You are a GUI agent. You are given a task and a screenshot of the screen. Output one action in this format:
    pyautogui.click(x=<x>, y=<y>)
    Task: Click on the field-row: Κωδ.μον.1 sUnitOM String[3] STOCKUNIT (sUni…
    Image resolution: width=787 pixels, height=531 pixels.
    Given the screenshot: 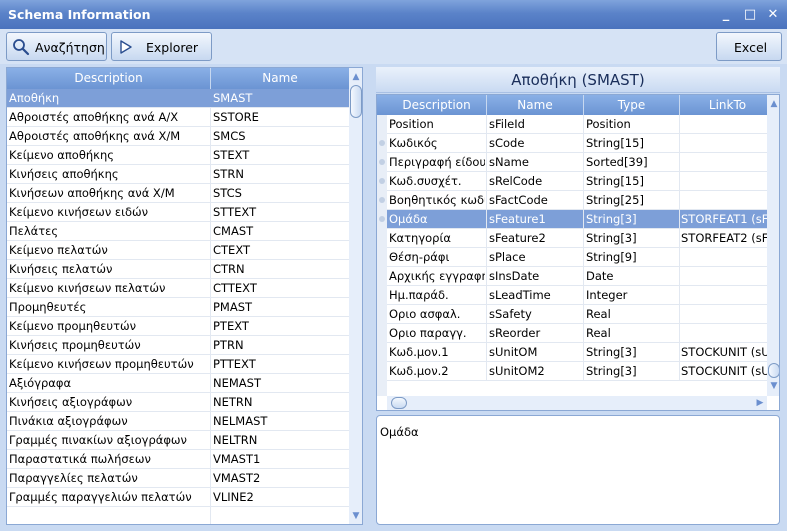 What is the action you would take?
    pyautogui.click(x=577, y=352)
    